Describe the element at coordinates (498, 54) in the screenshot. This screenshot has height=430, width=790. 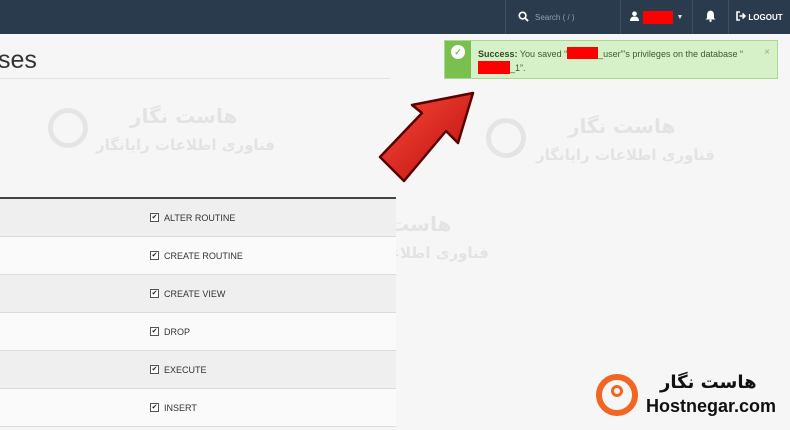
I see `alert-label: Success:` at that location.